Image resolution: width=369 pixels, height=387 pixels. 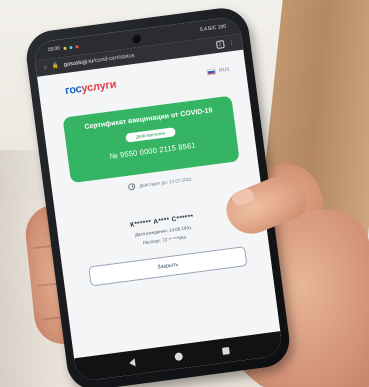 I want to click on url-host: gosuslugi.ru, so click(x=78, y=63).